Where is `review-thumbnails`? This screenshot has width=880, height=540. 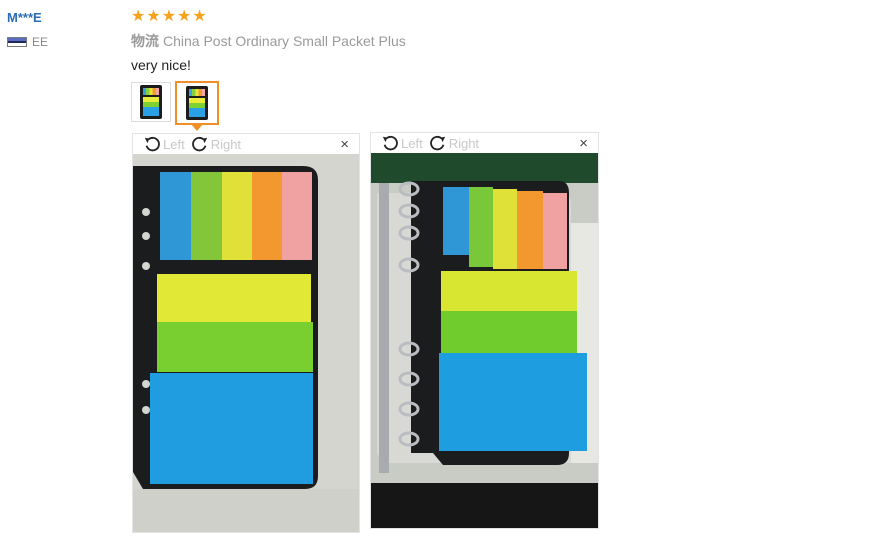 review-thumbnails is located at coordinates (175, 103).